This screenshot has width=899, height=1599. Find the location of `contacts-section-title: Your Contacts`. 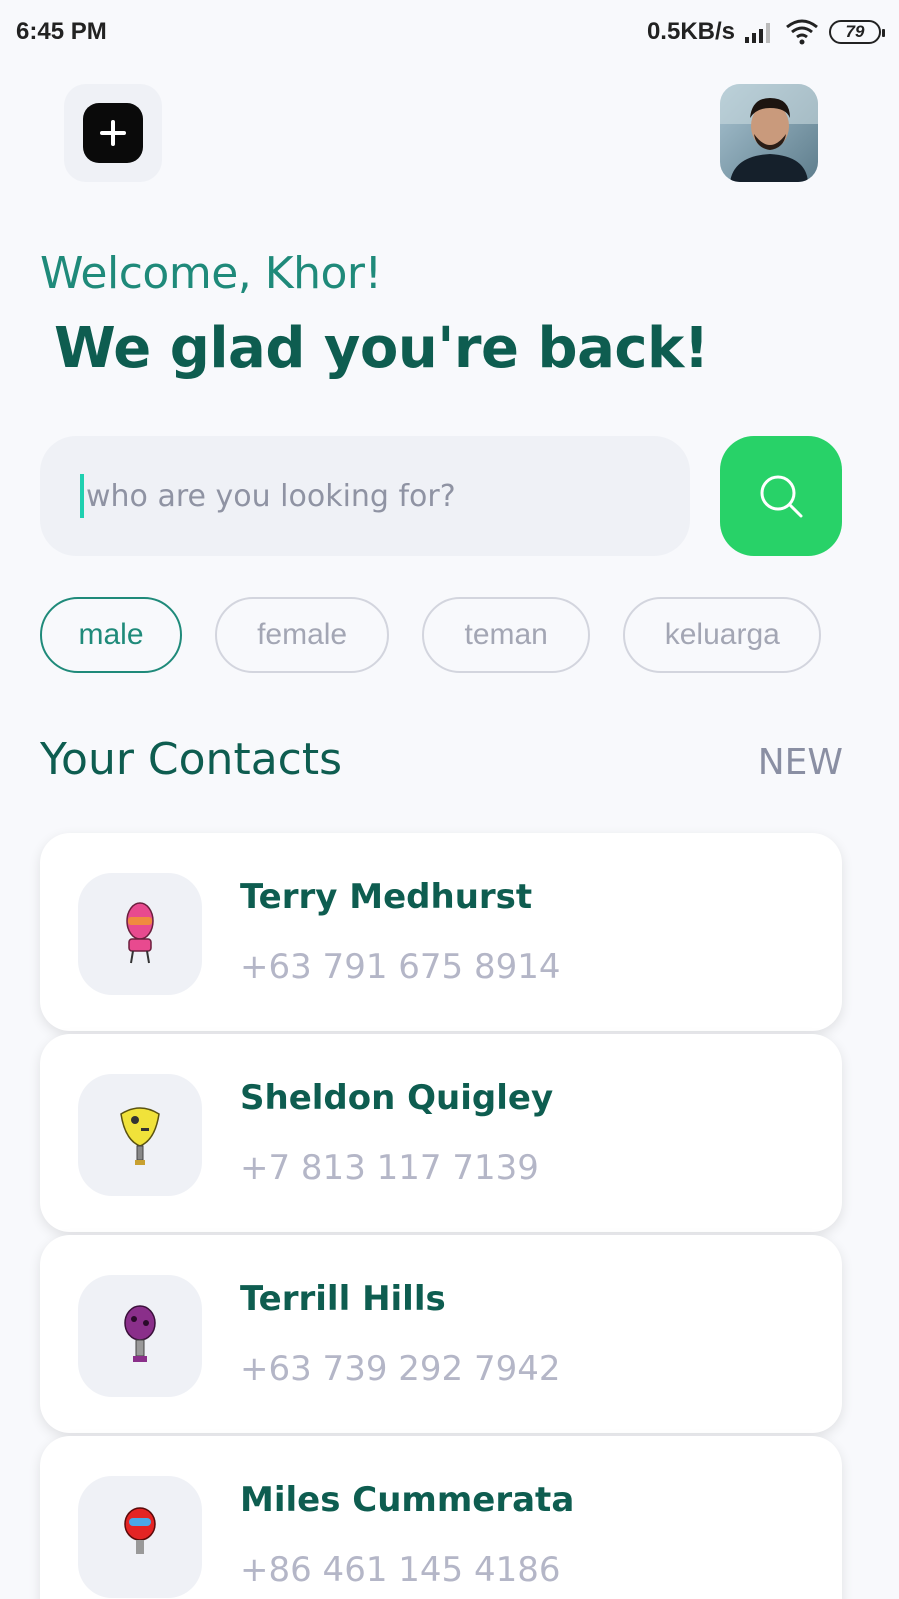

contacts-section-title: Your Contacts is located at coordinates (191, 759).